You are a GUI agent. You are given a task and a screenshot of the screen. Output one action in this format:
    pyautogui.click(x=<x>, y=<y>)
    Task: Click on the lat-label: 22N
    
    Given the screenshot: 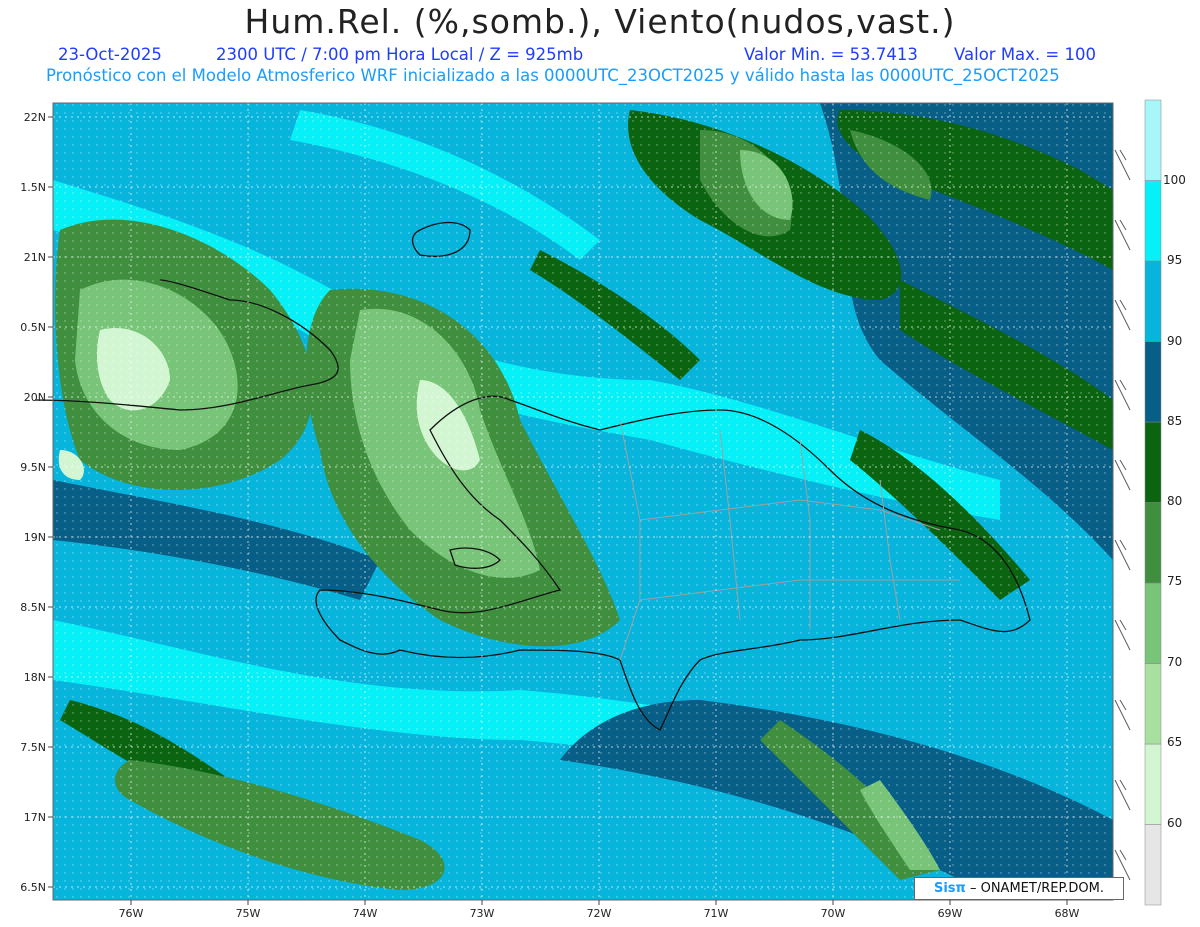 What is the action you would take?
    pyautogui.click(x=35, y=117)
    